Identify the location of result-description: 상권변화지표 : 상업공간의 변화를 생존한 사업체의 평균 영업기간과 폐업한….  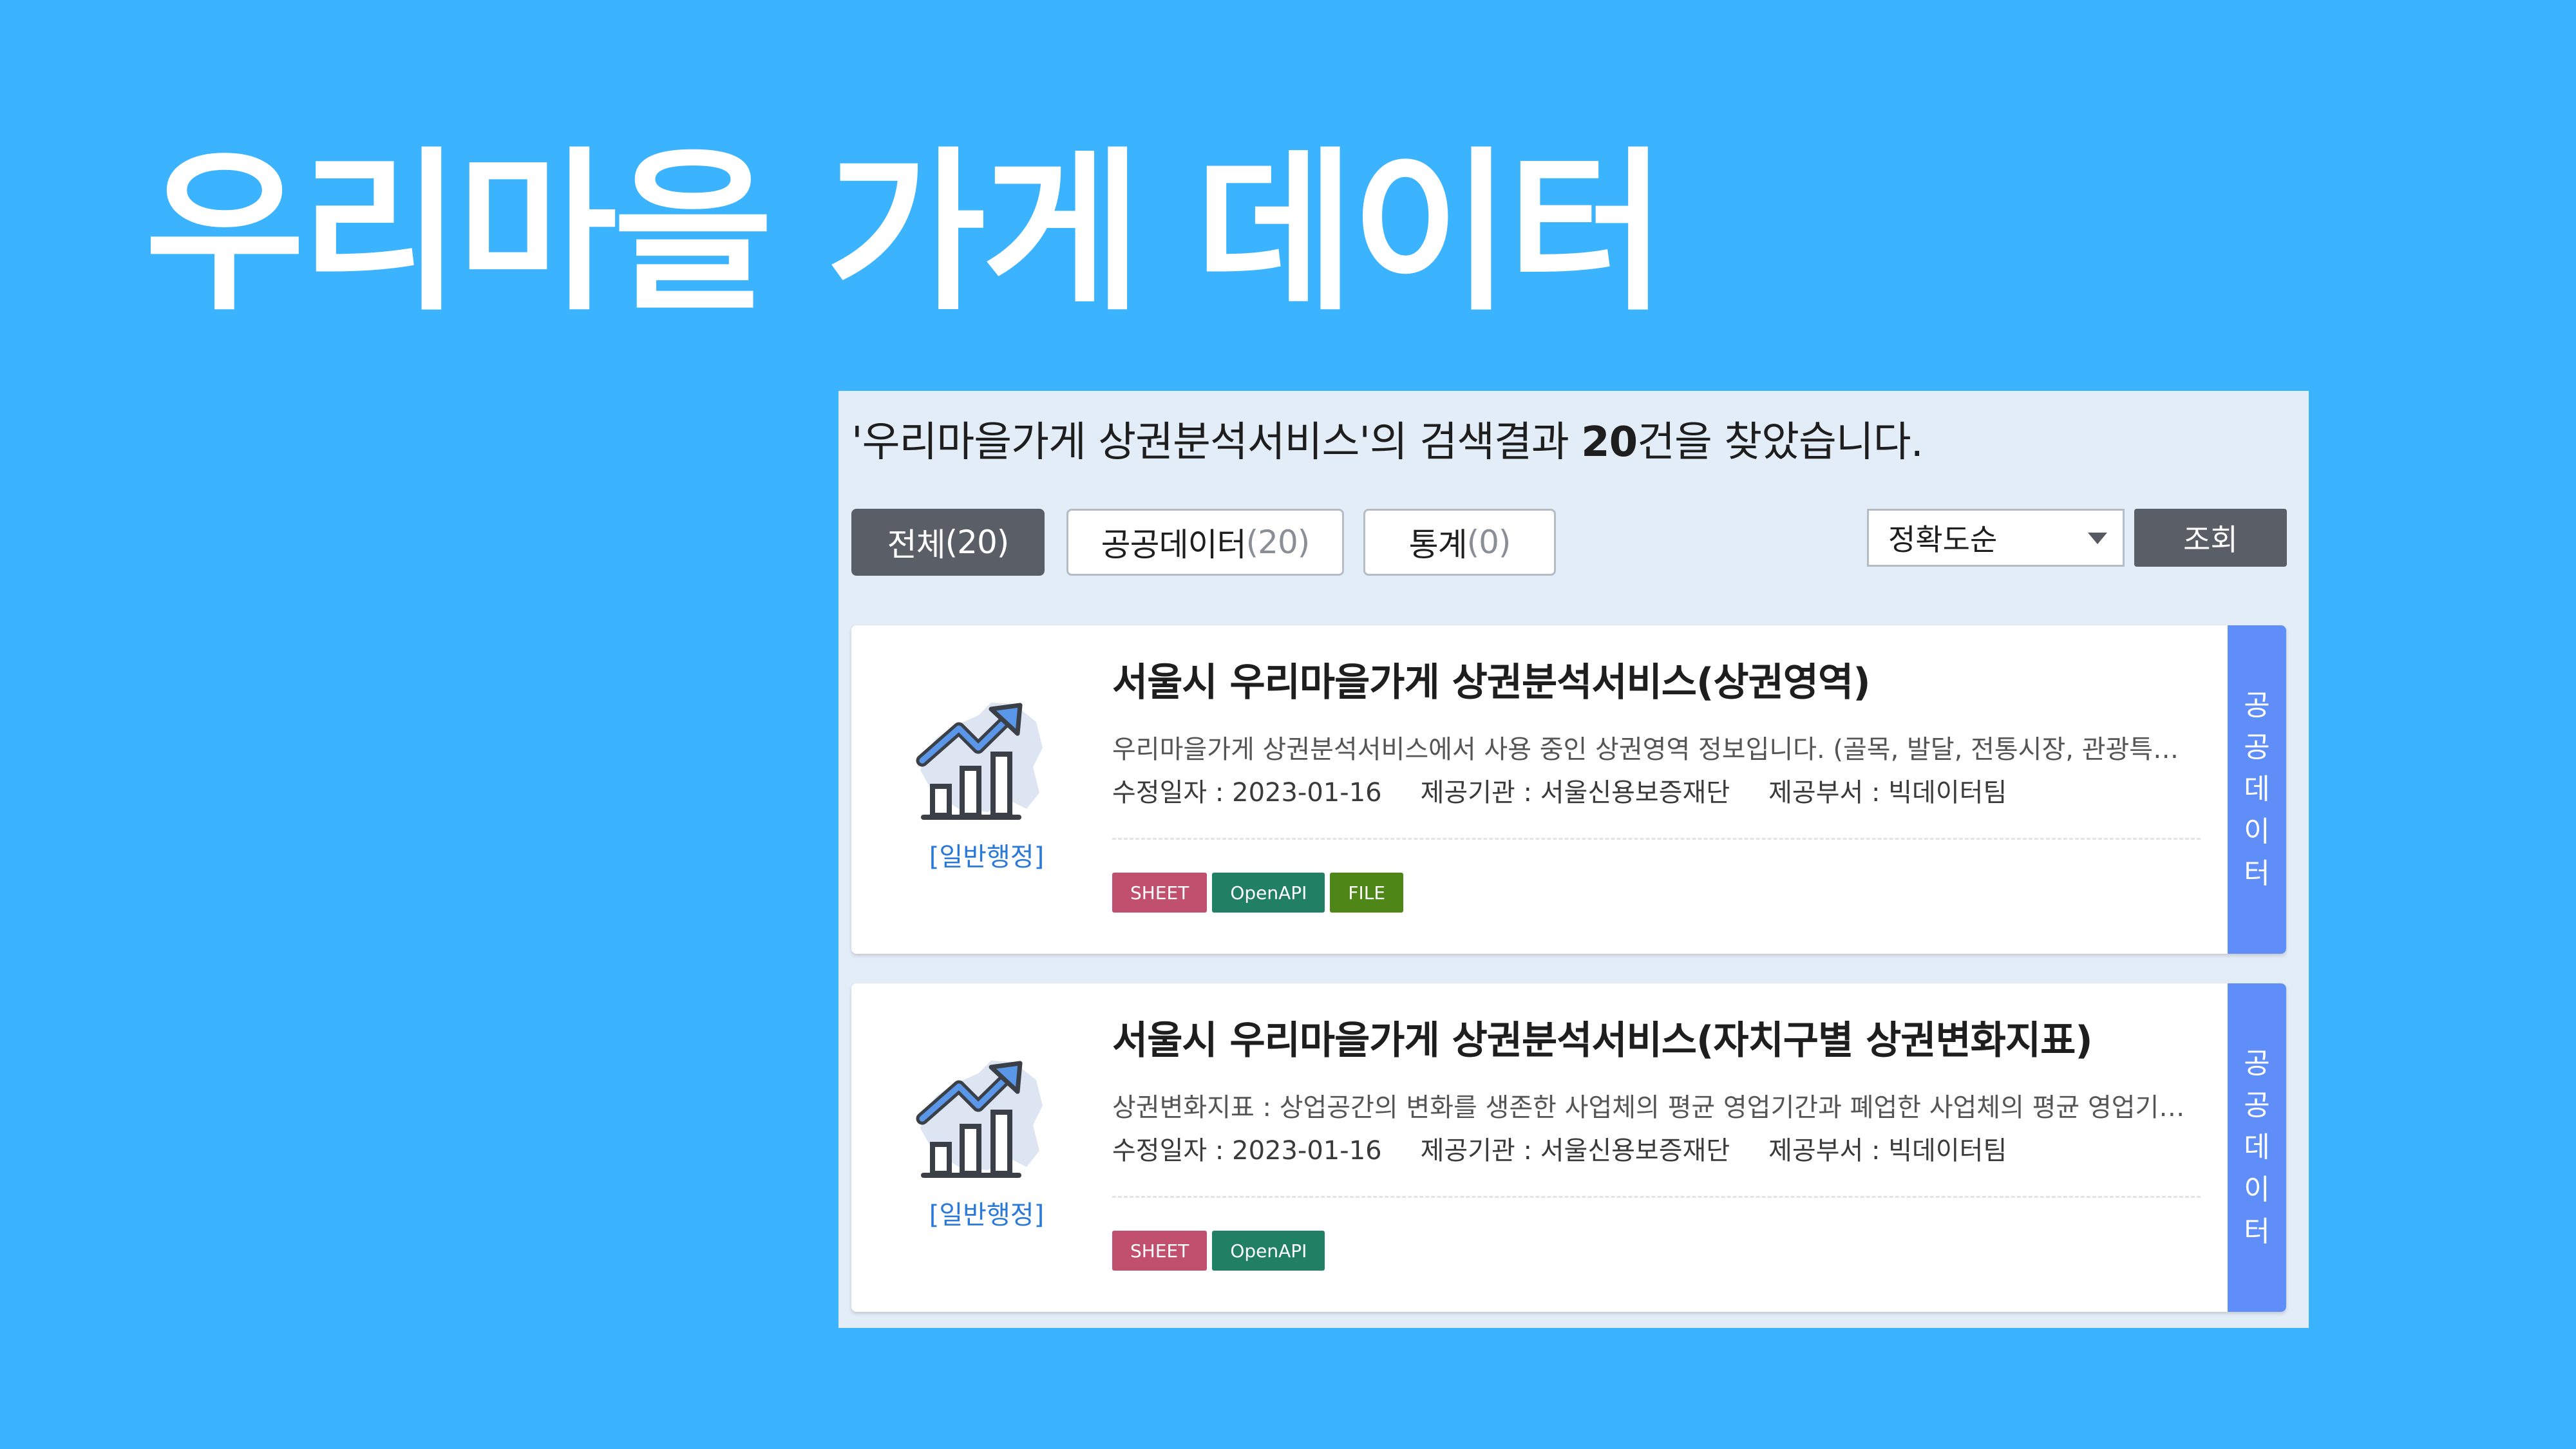
(1653, 1107).